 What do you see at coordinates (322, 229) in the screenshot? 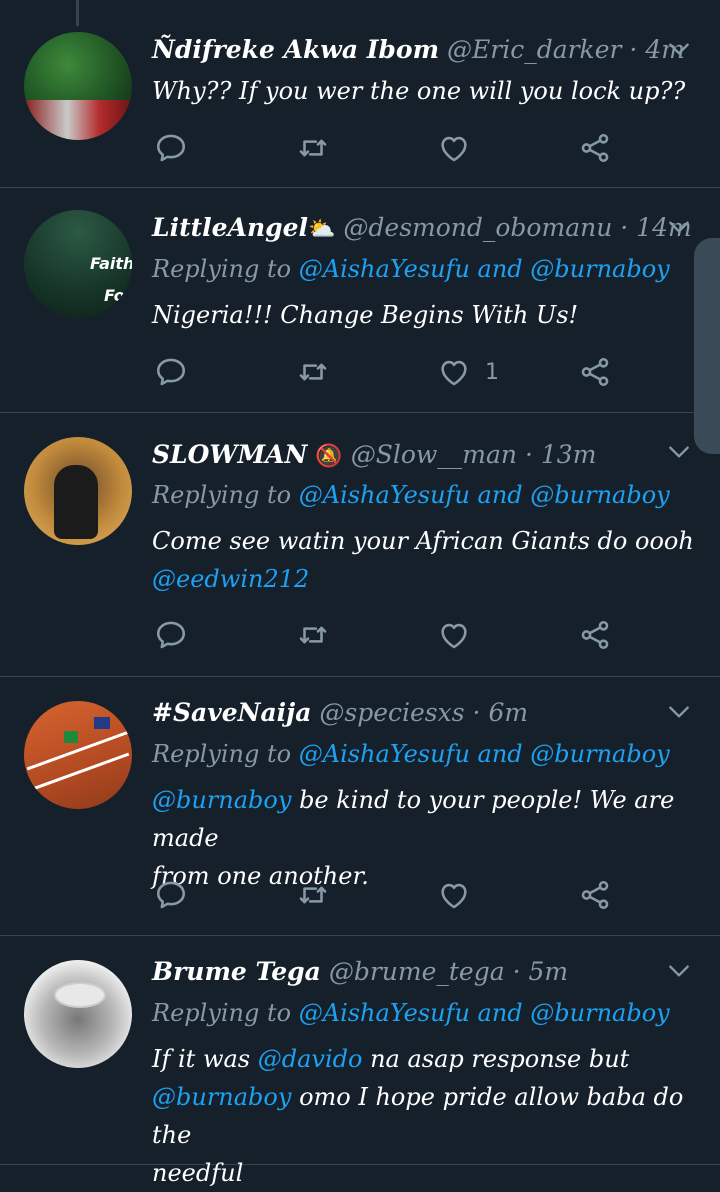
I see `sun-cloud-emoji: ⛅` at bounding box center [322, 229].